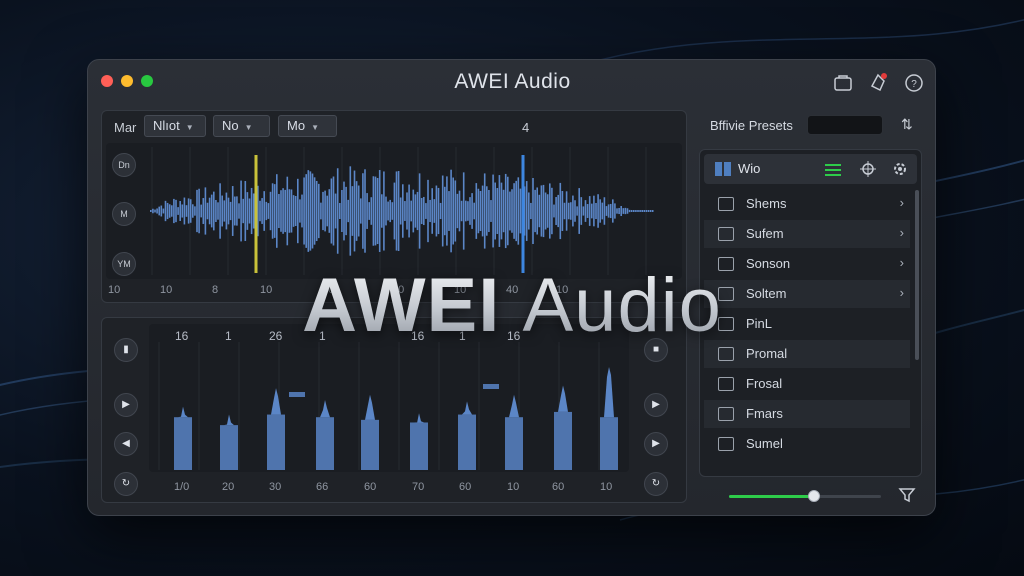 This screenshot has width=1024, height=576. Describe the element at coordinates (126, 405) in the screenshot. I see `play-left-icon: ▶` at that location.